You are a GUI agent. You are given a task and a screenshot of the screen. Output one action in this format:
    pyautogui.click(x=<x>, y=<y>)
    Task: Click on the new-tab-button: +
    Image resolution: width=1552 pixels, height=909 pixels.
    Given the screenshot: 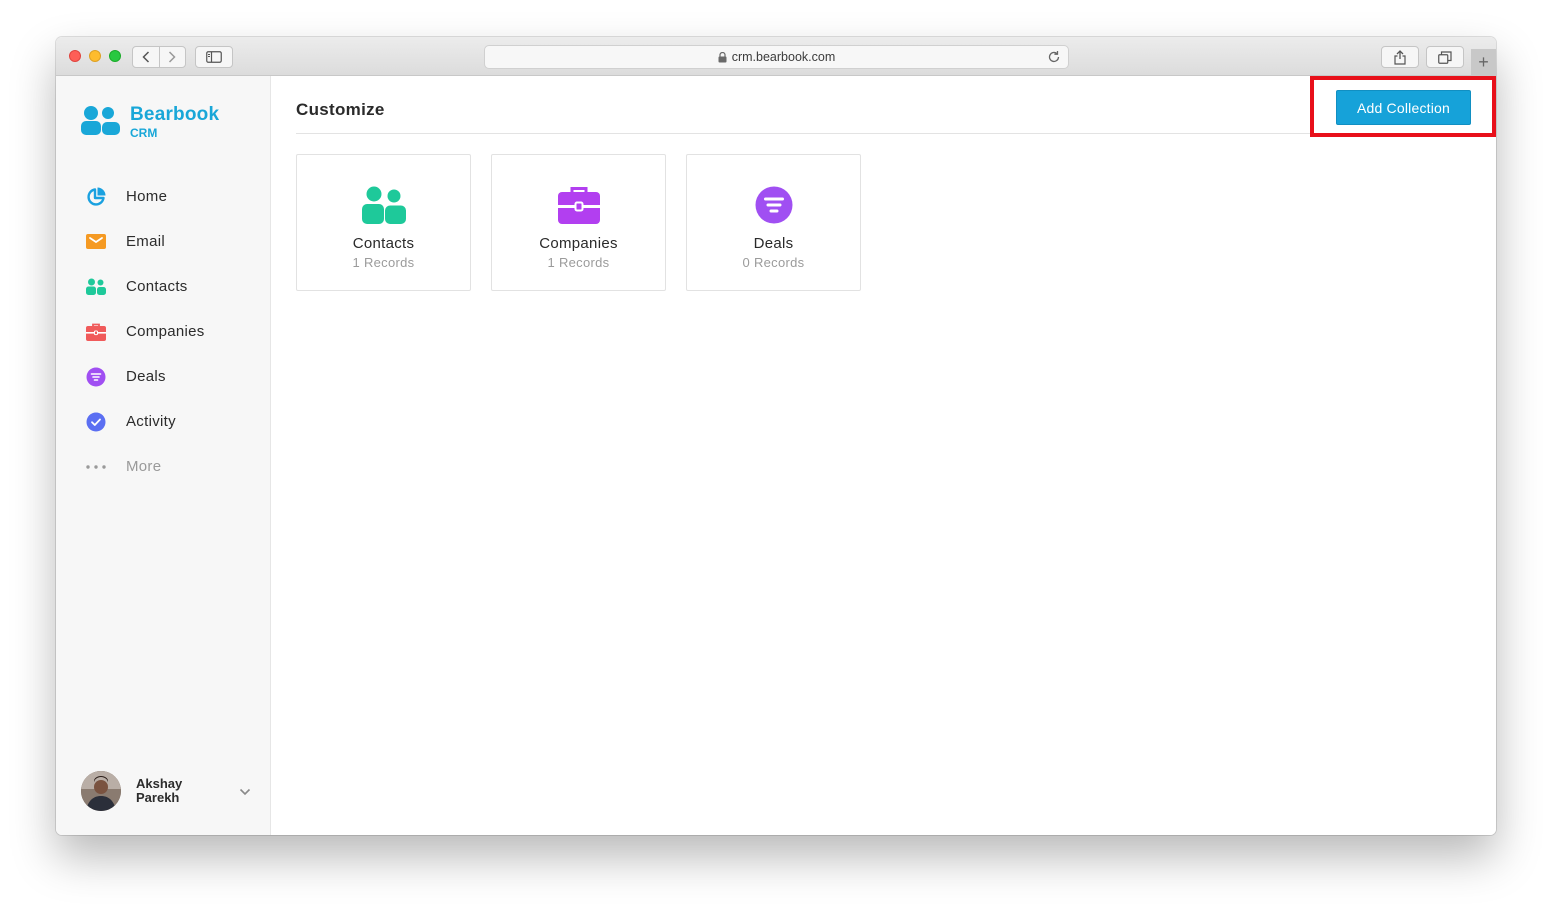 What is the action you would take?
    pyautogui.click(x=1483, y=62)
    